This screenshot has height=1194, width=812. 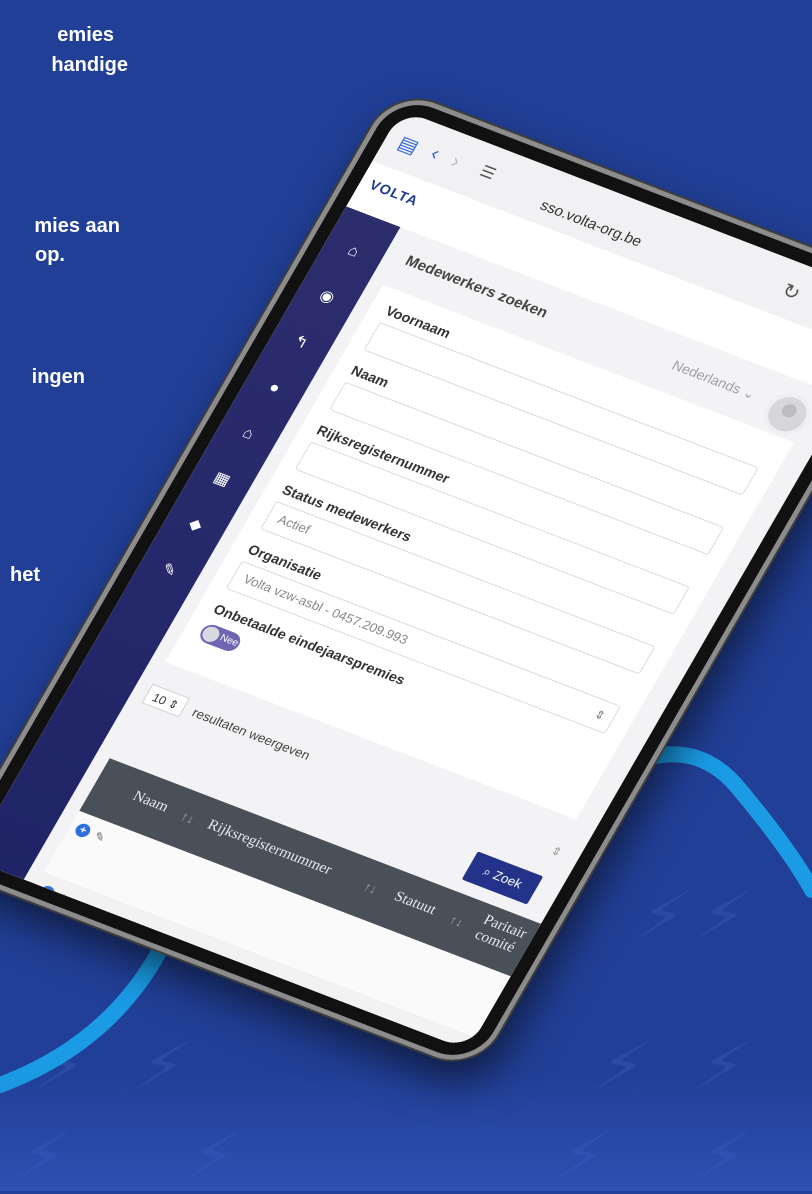 I want to click on share-icon: ⇪, so click(x=809, y=304).